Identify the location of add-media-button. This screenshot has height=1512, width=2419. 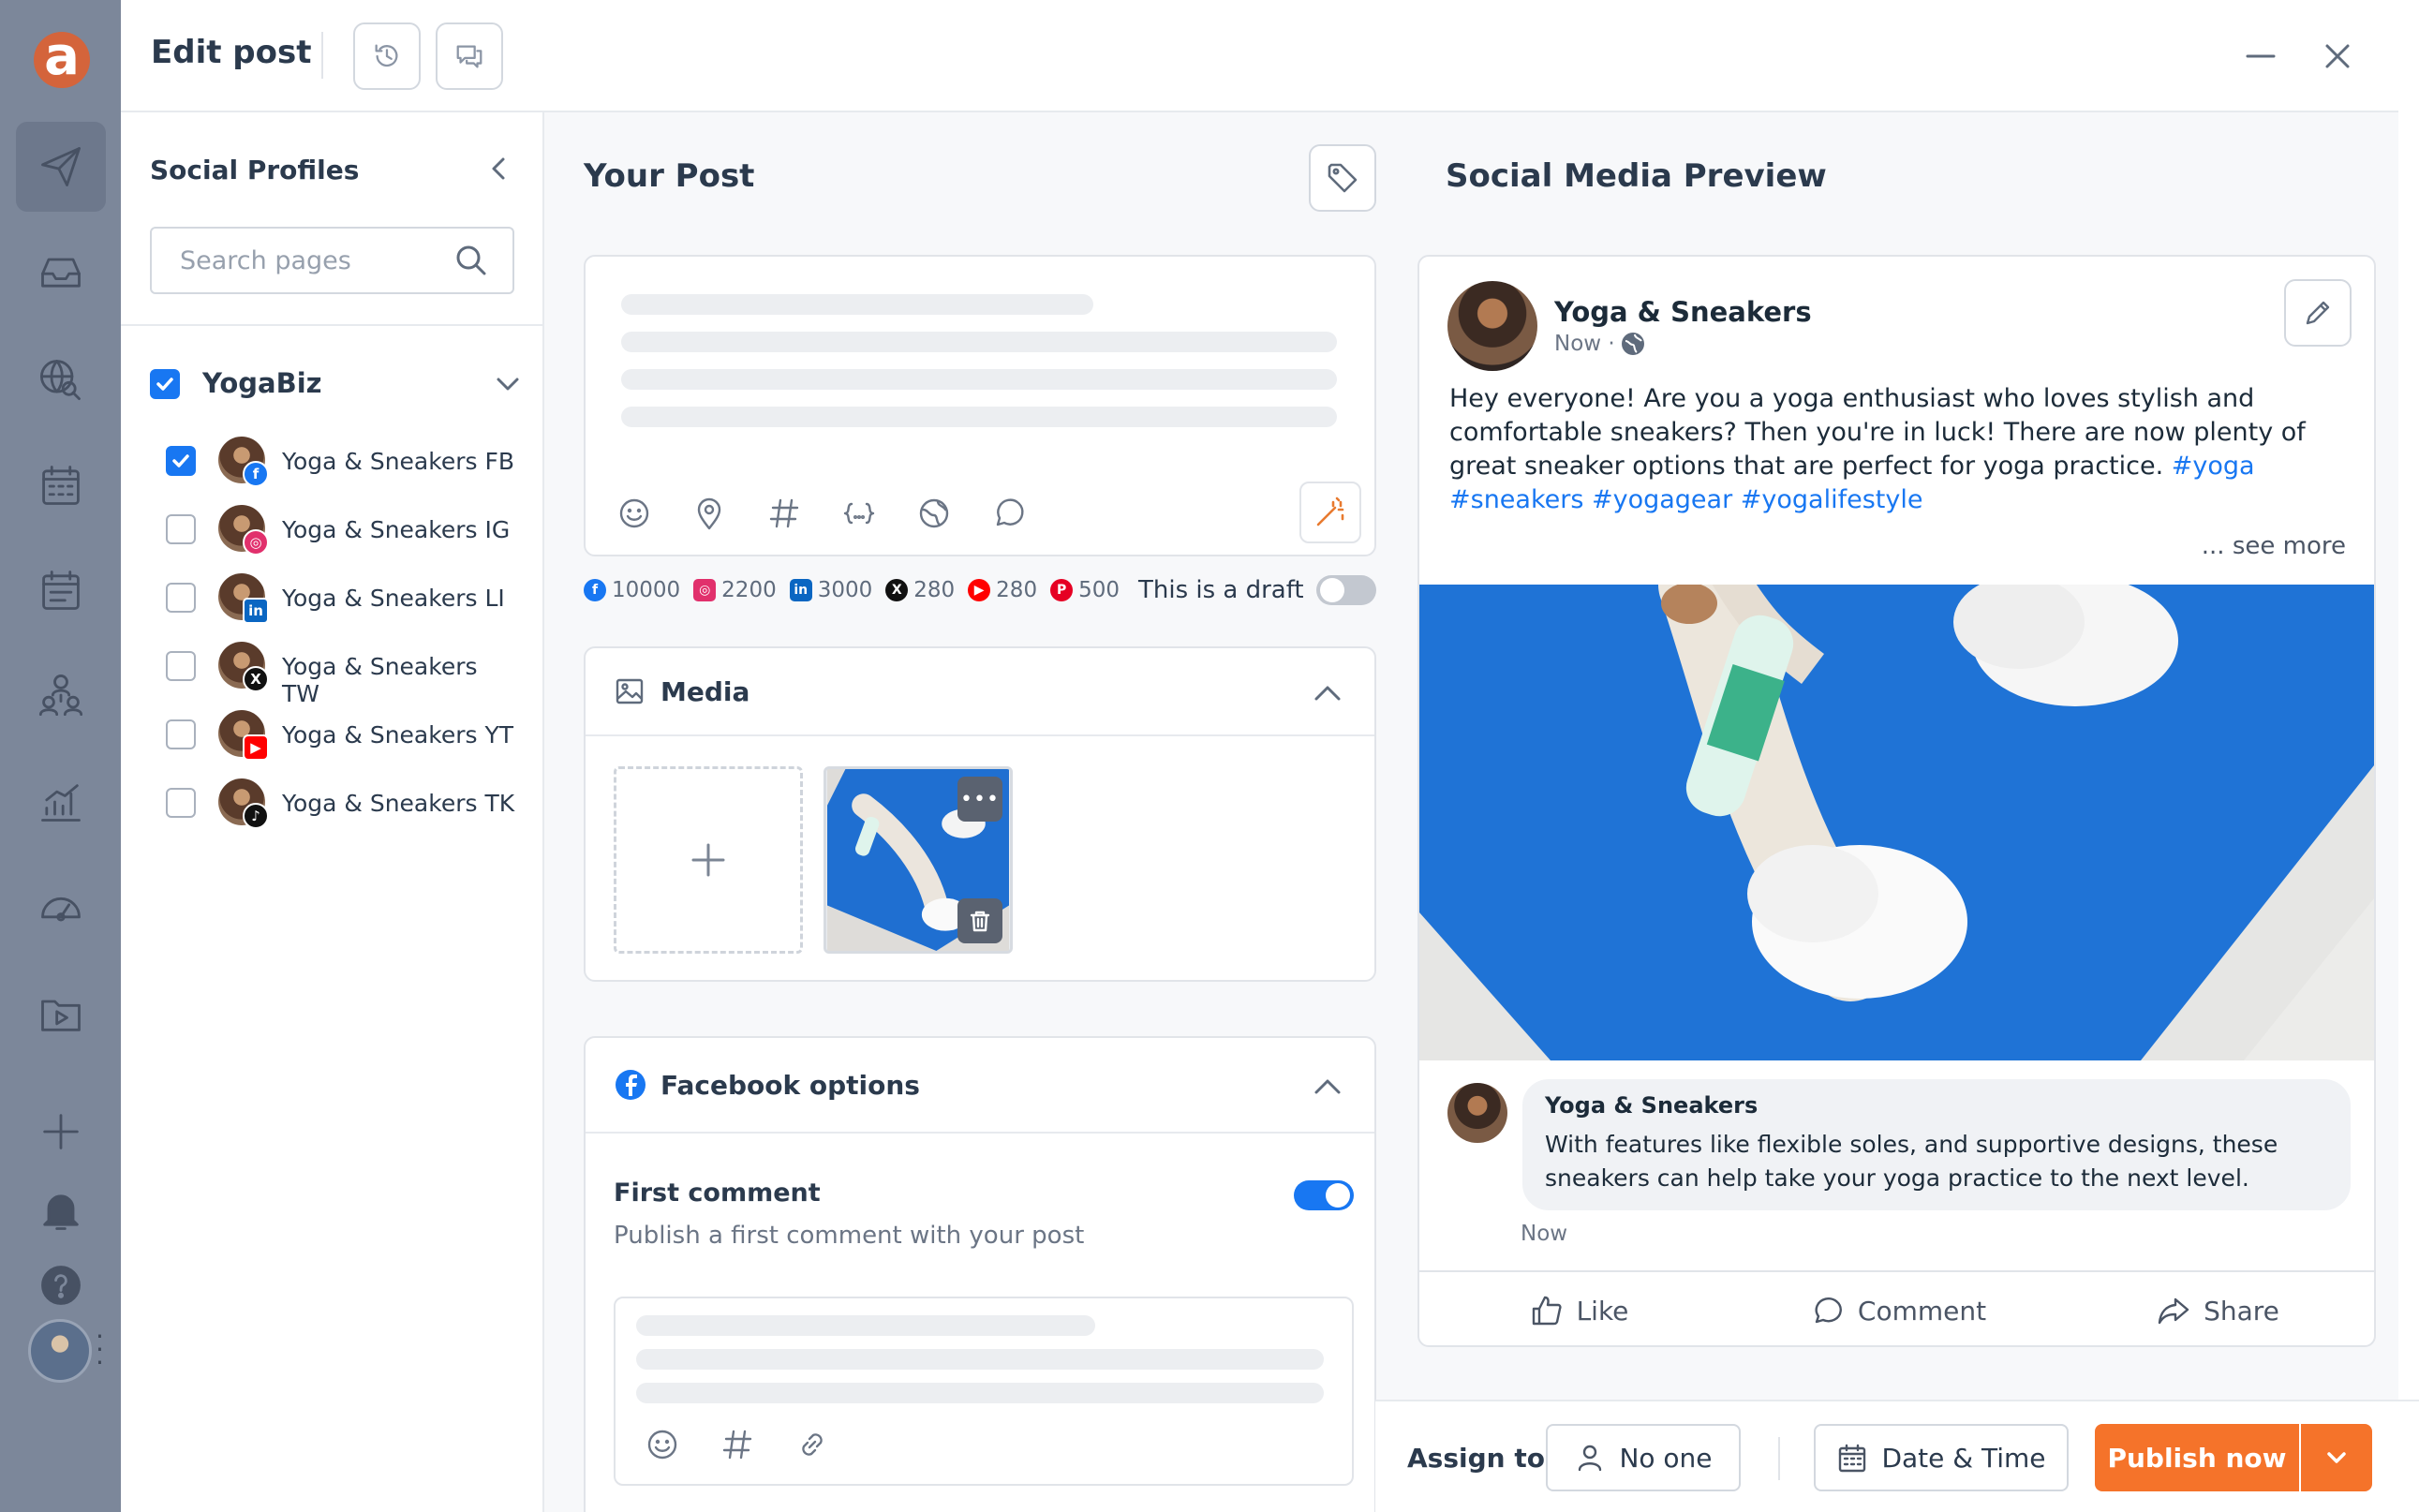
(708, 860).